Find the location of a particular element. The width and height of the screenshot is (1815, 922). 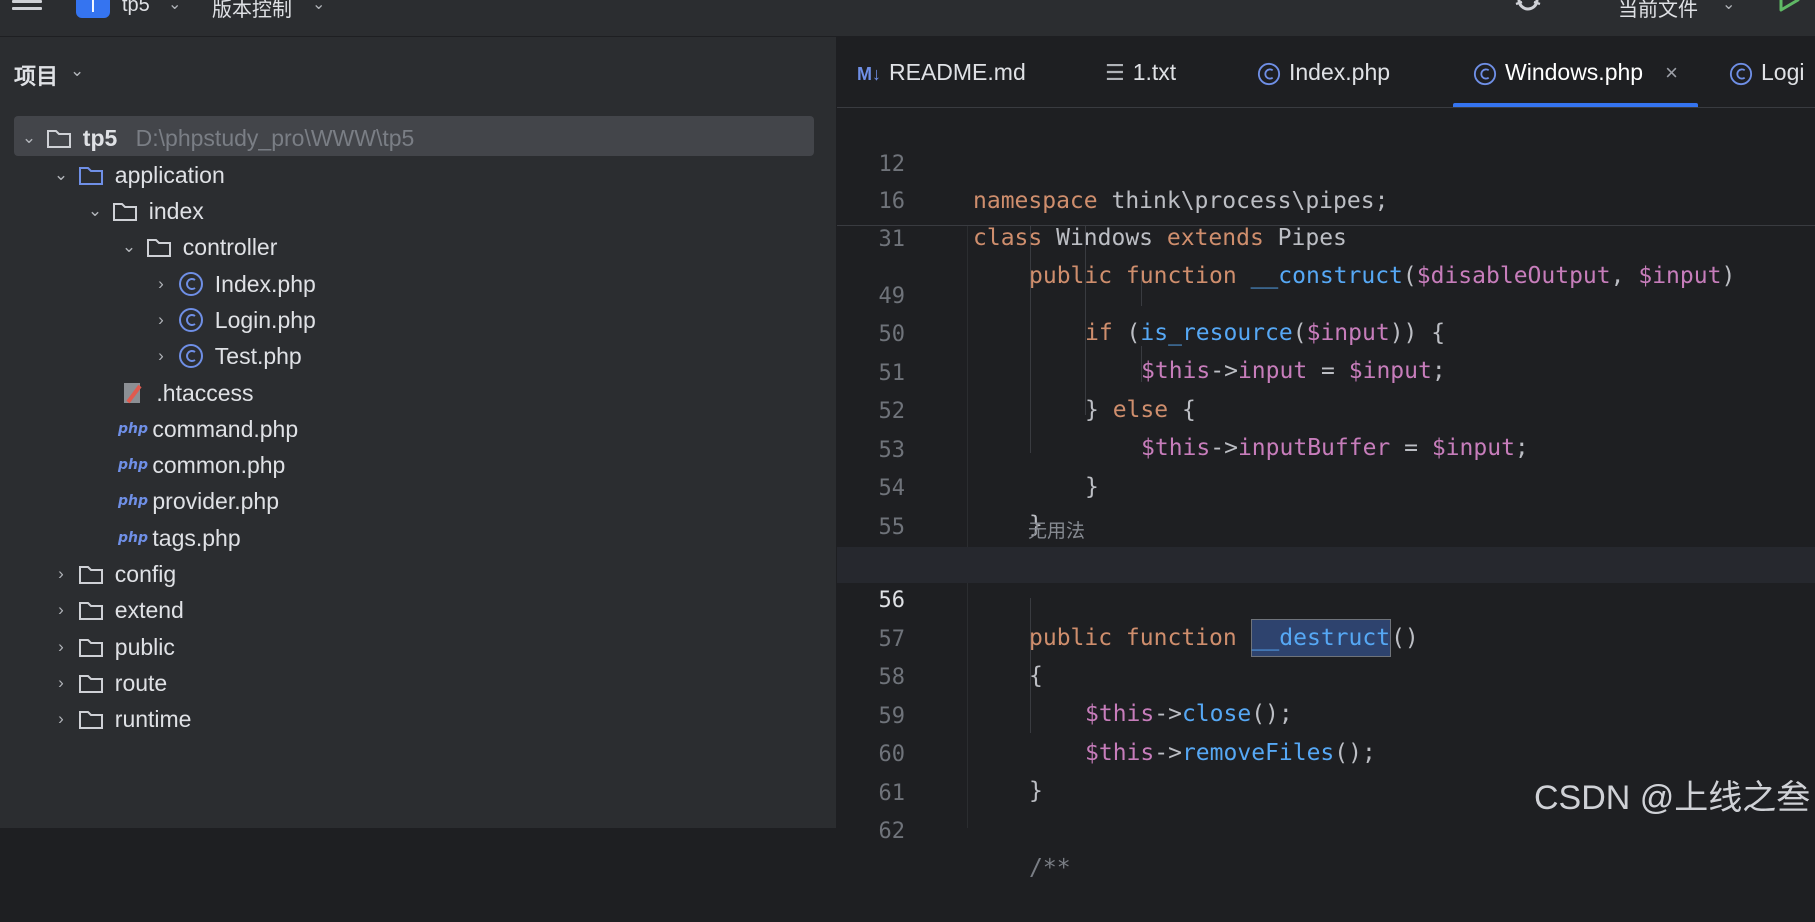

tree-item-extend: › extend is located at coordinates (117, 608).